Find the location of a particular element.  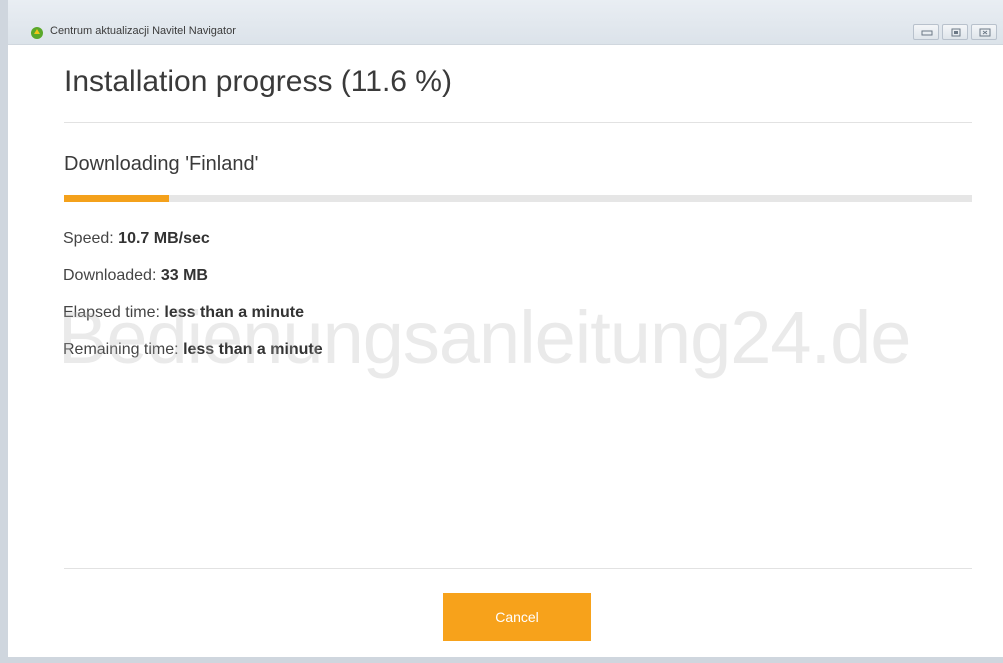

stat-elapsed-time: Elapsed time: less than a minute is located at coordinates (193, 321).